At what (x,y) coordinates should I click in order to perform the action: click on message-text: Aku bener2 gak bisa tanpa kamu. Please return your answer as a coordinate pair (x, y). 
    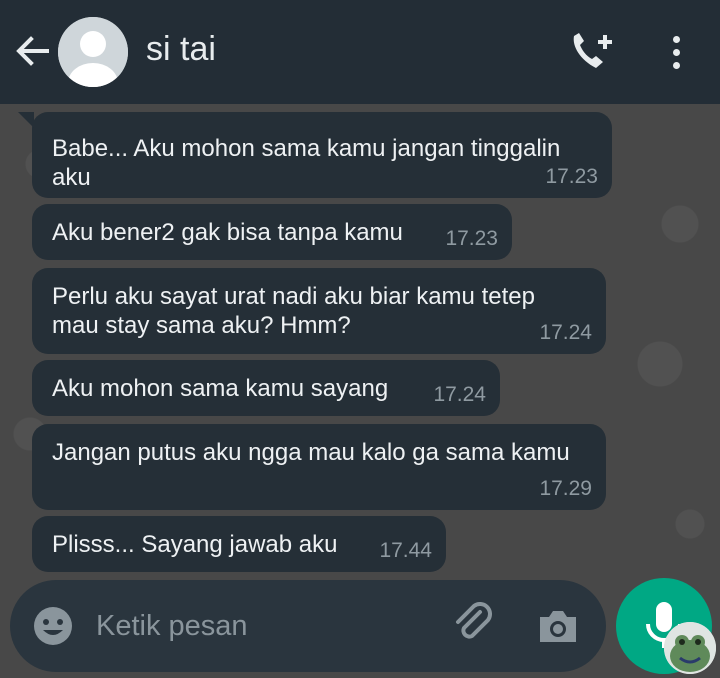
    Looking at the image, I should click on (227, 232).